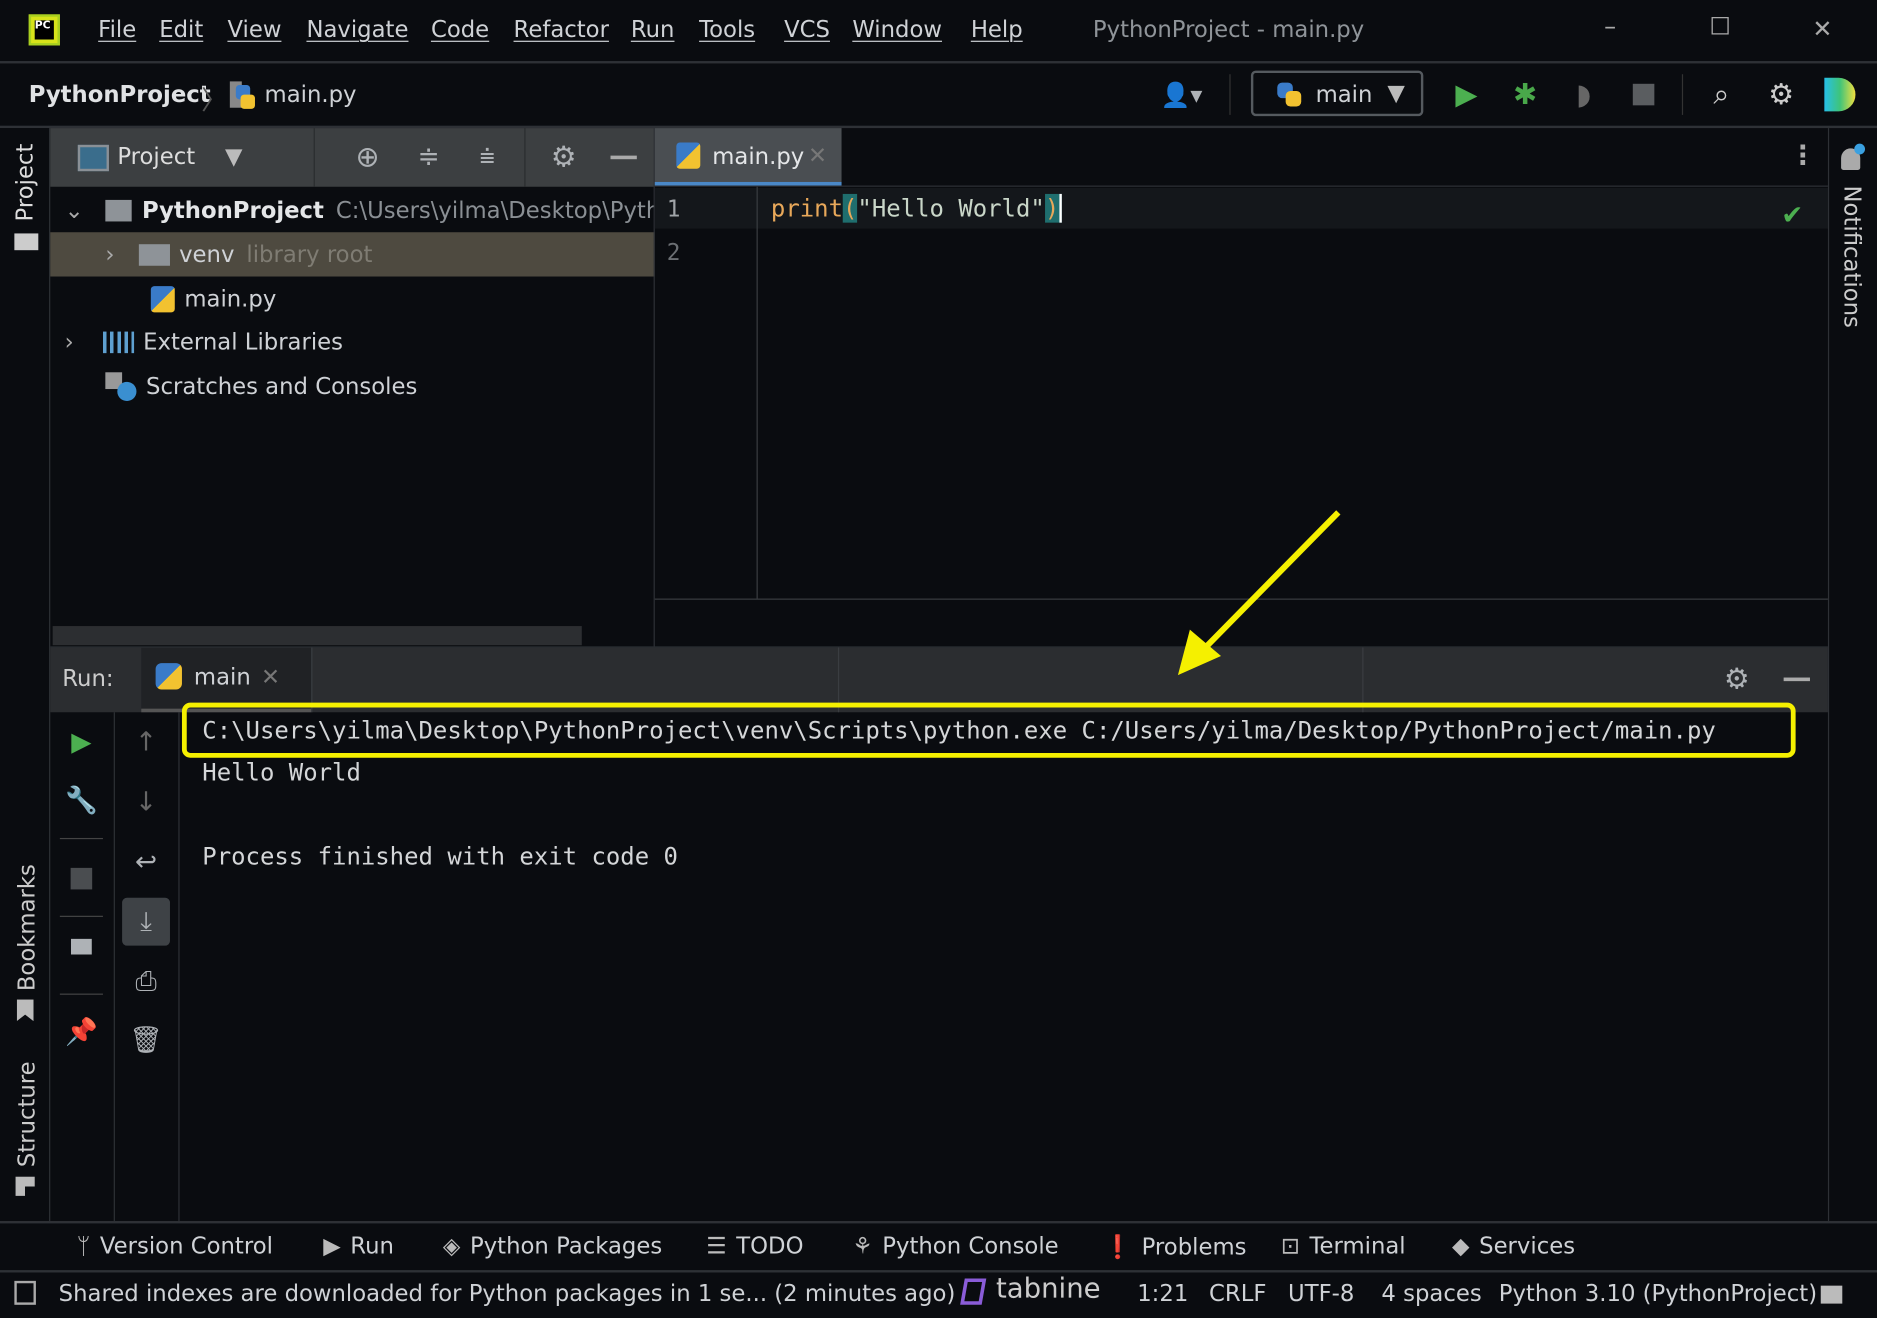 The width and height of the screenshot is (1877, 1318). Describe the element at coordinates (146, 921) in the screenshot. I see `scroll-to-end-icon: ⤓` at that location.